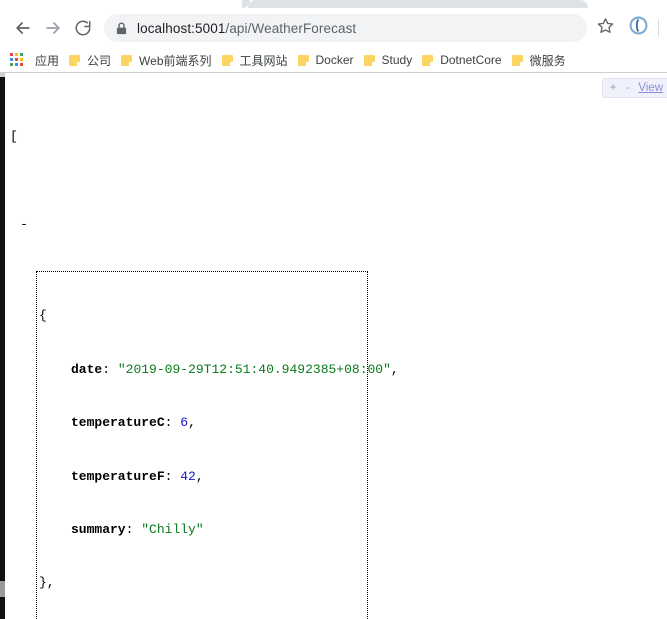  Describe the element at coordinates (175, 60) in the screenshot. I see `bookmark-label: Web前端系列` at that location.